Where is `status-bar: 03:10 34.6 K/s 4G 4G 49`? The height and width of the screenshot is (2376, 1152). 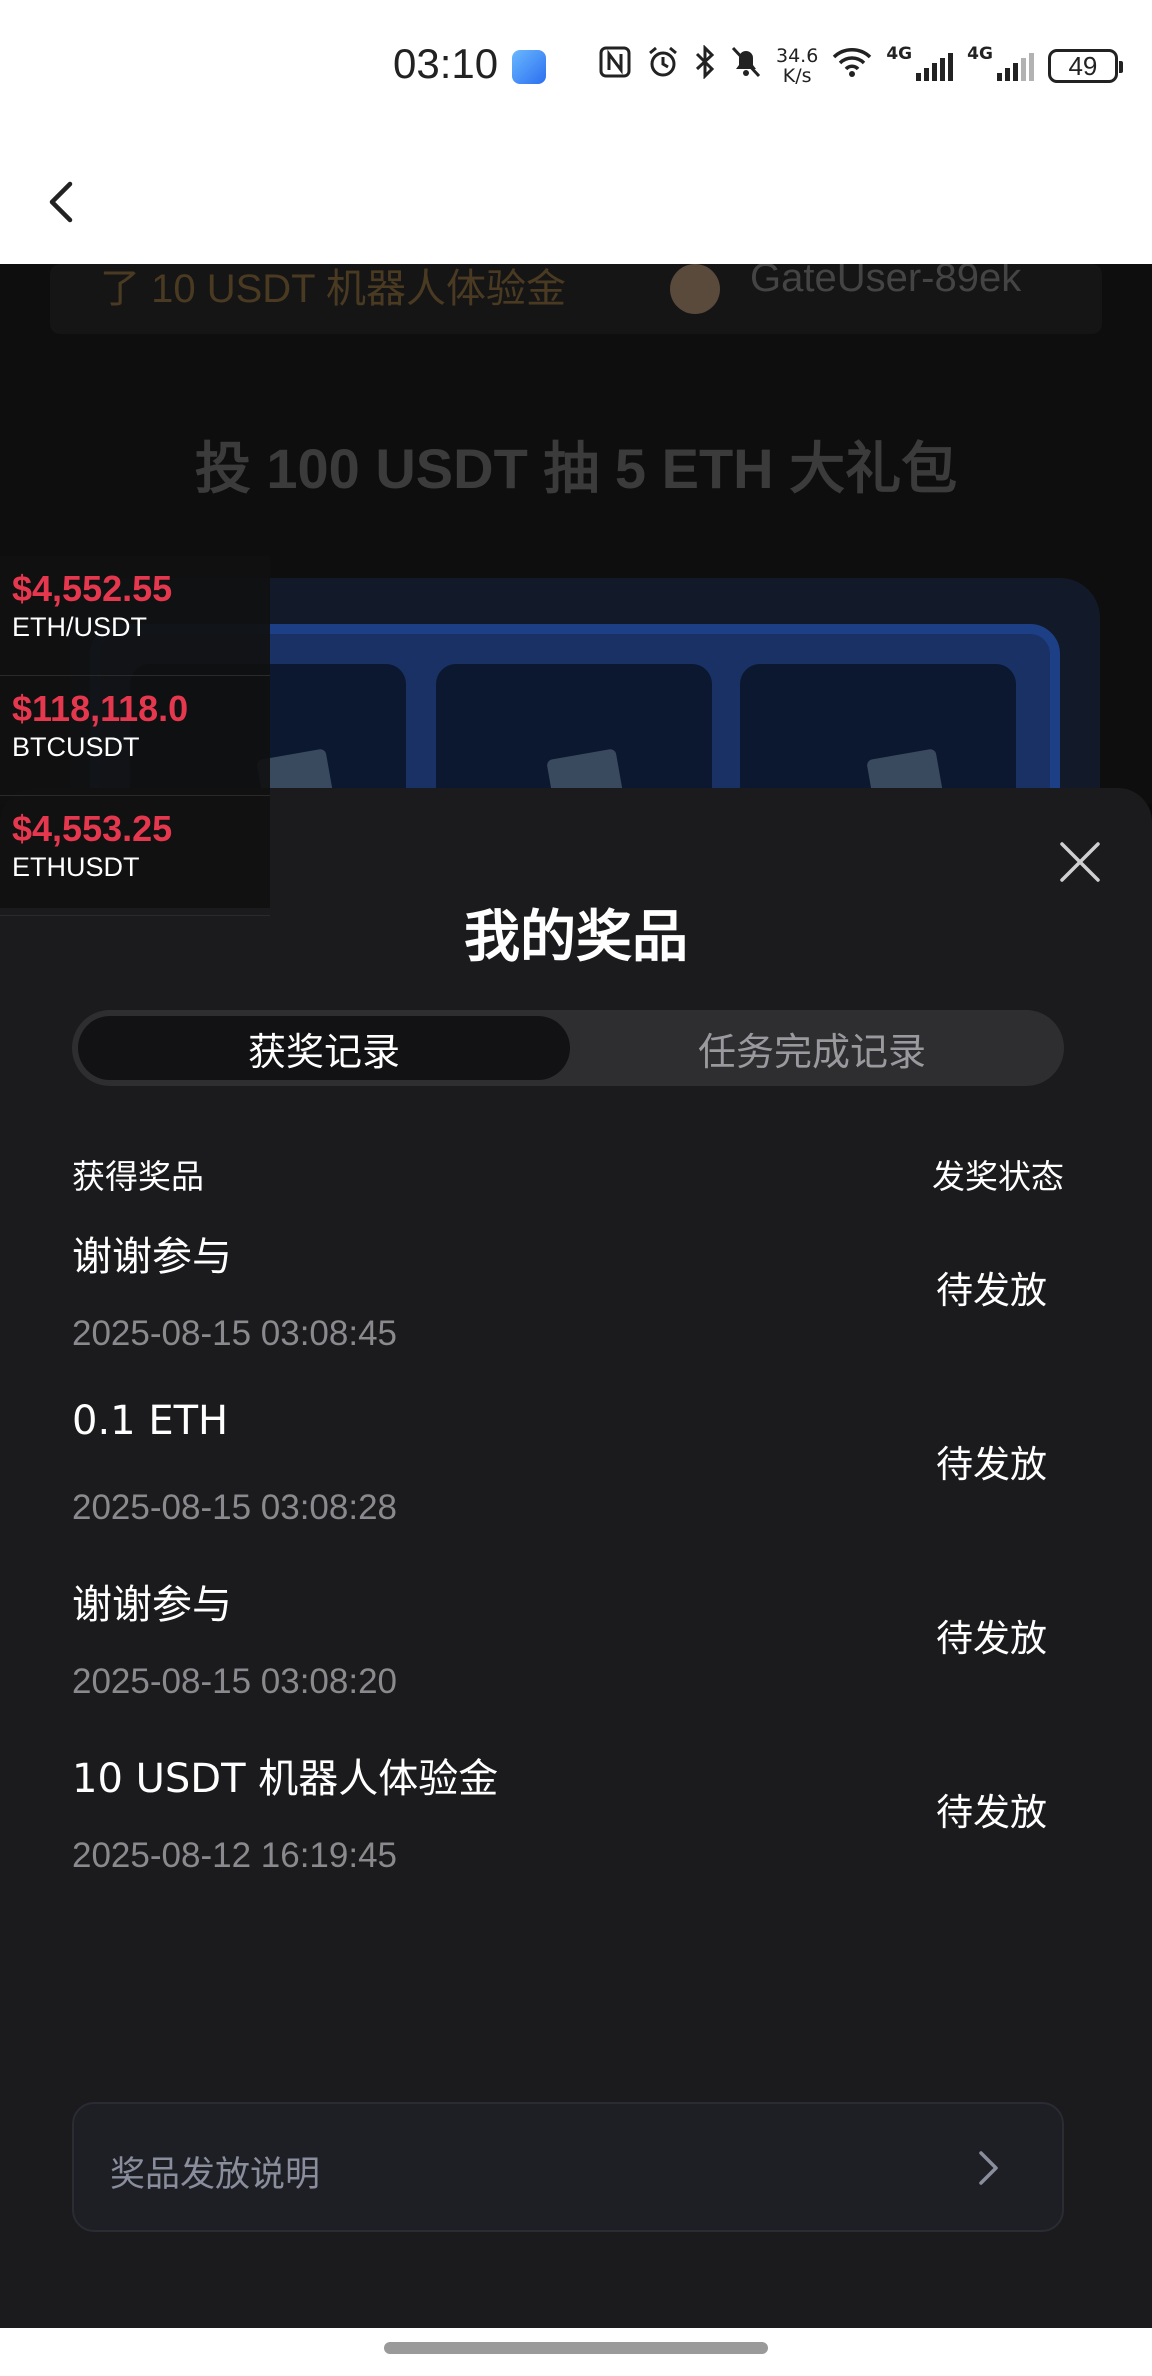 status-bar: 03:10 34.6 K/s 4G 4G 49 is located at coordinates (576, 68).